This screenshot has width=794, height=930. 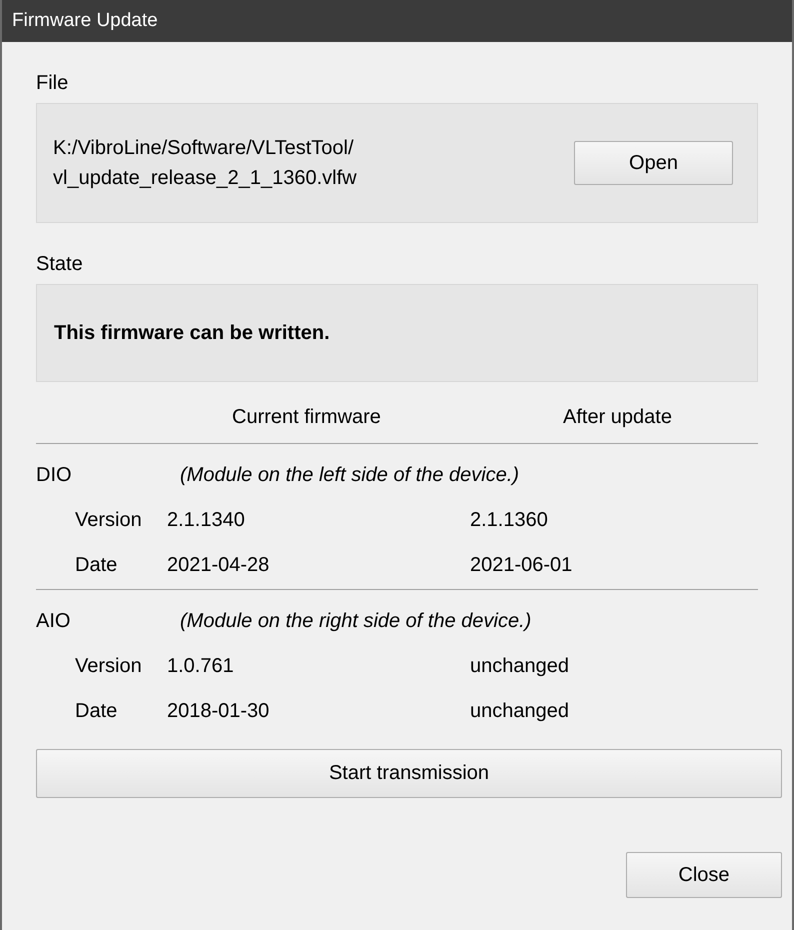 I want to click on module-name: DIO, so click(x=54, y=475).